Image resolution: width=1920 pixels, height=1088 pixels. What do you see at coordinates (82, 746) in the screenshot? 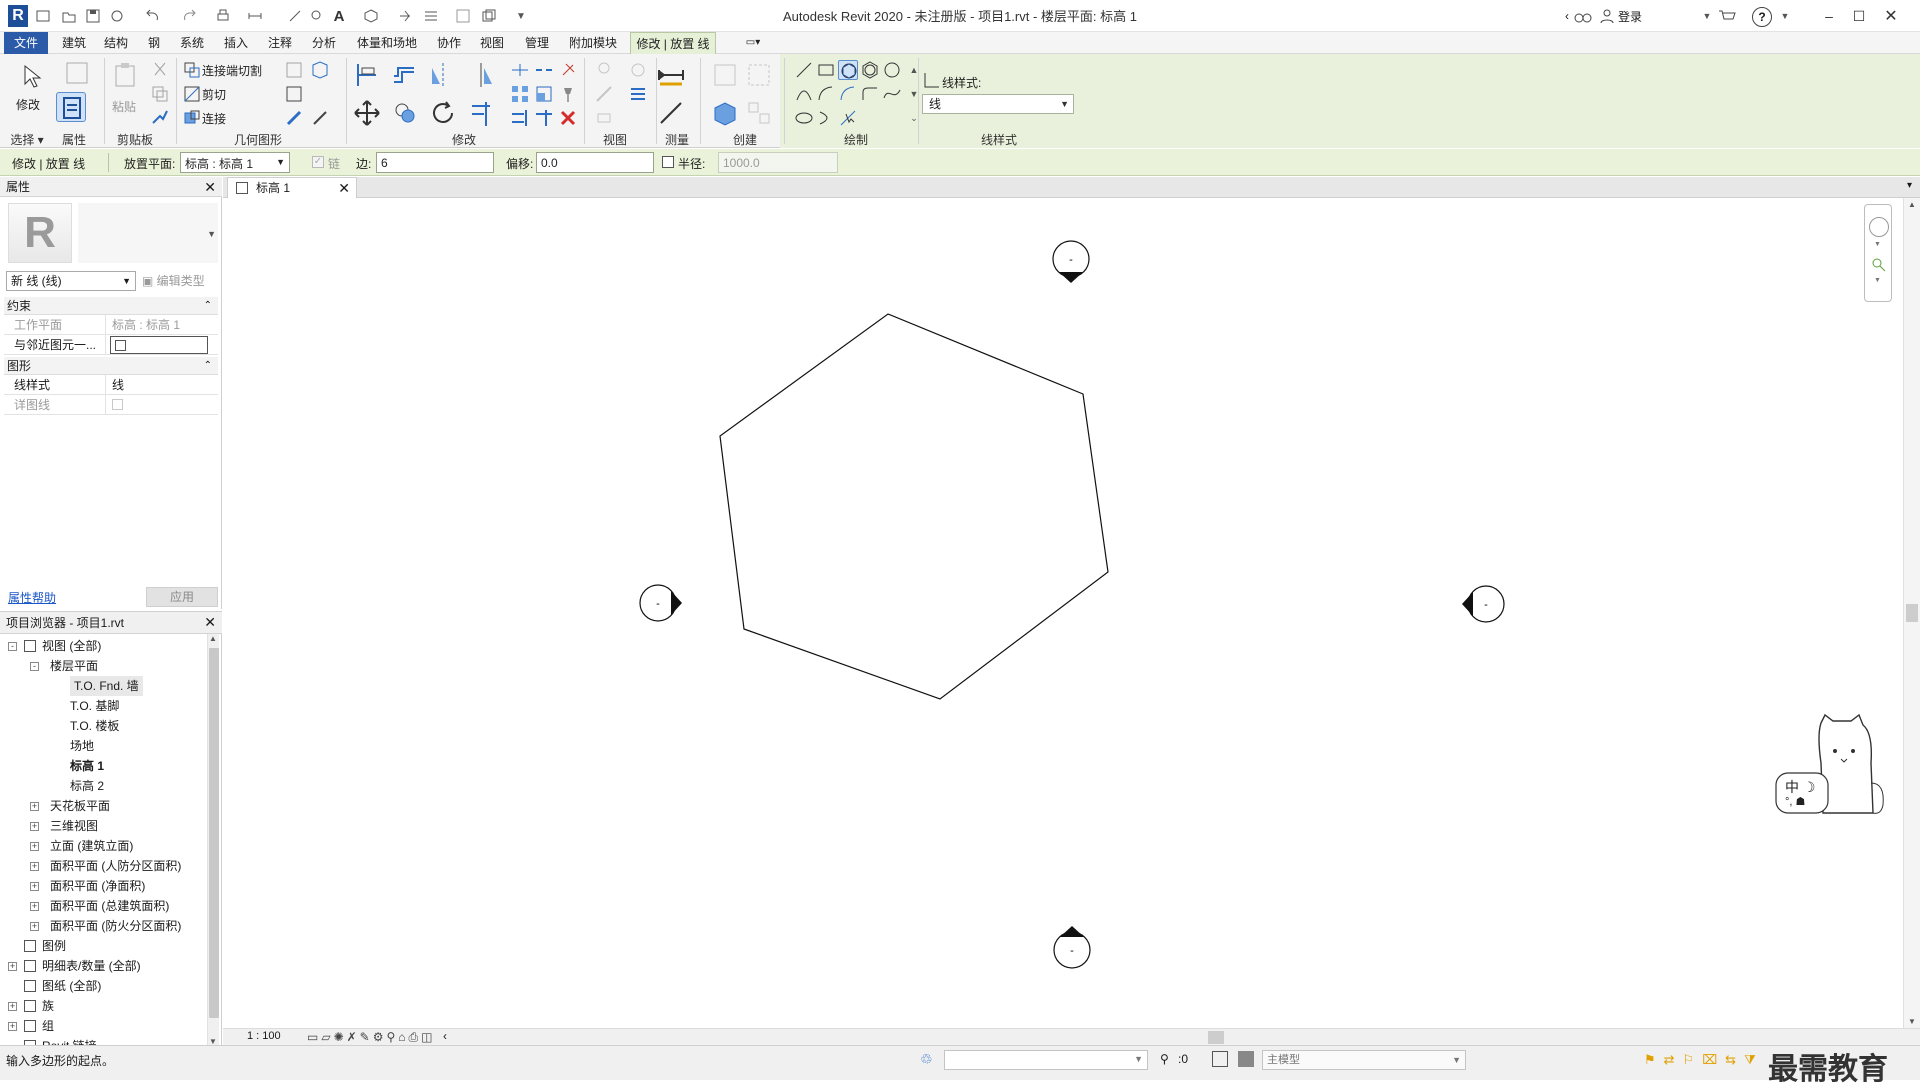
I see `browser-item: 场地` at bounding box center [82, 746].